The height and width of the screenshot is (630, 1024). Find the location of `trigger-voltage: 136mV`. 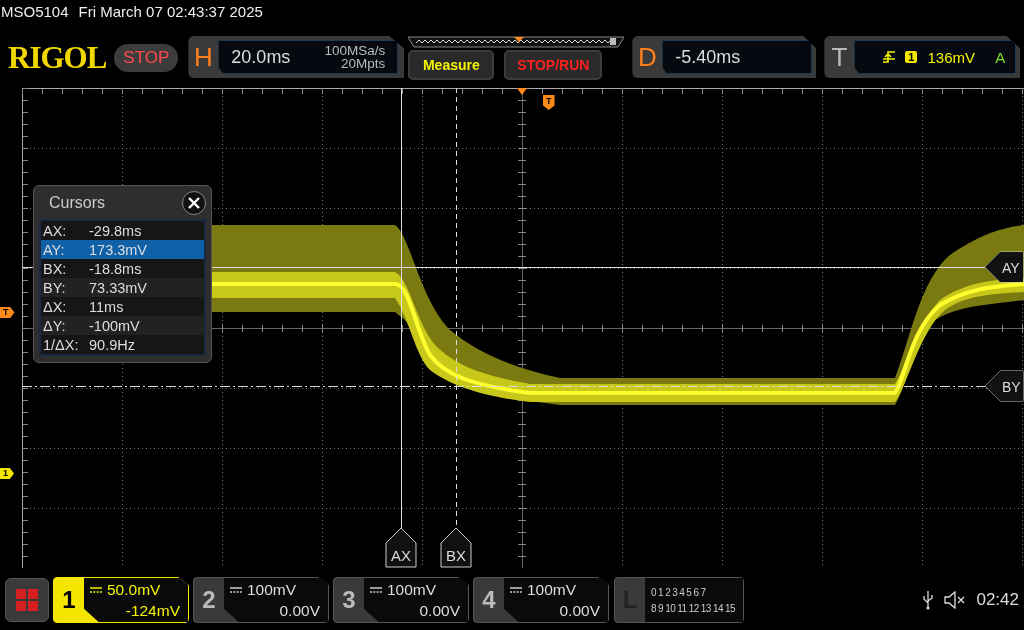

trigger-voltage: 136mV is located at coordinates (951, 57).